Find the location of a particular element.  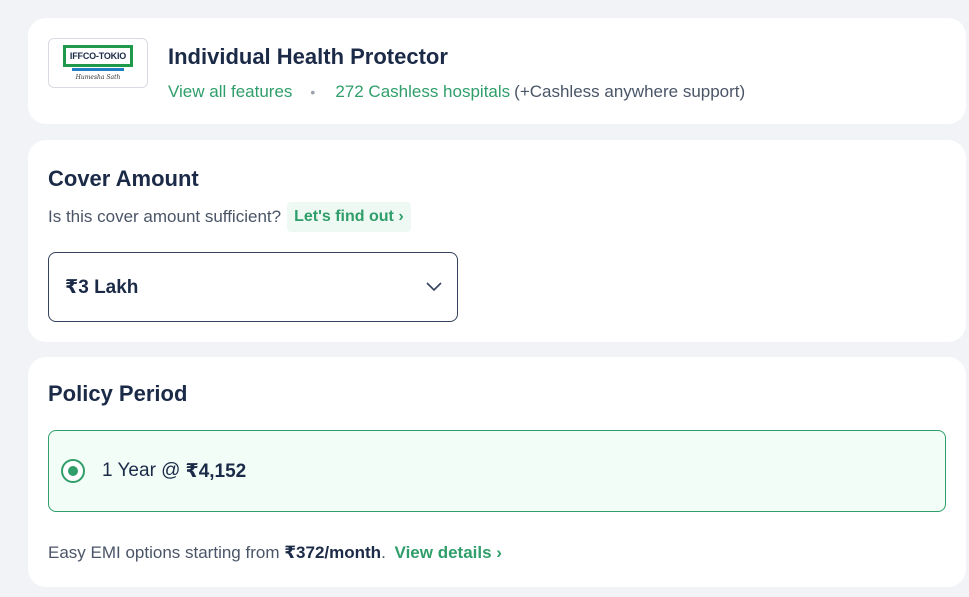

cover-amount-value: ₹3 Lakh is located at coordinates (102, 287).